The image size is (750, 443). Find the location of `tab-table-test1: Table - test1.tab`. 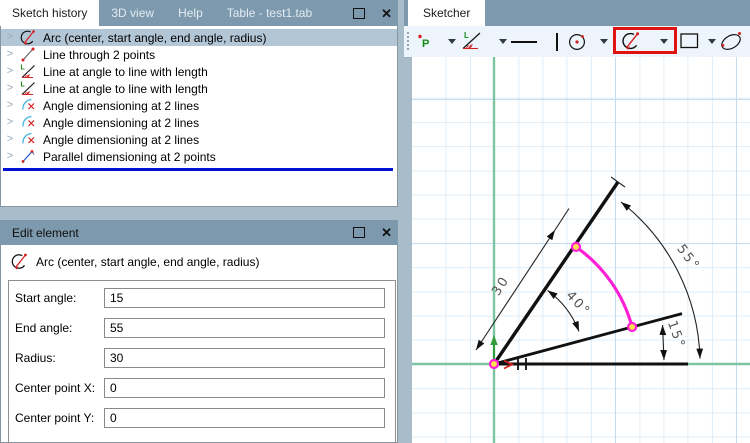

tab-table-test1: Table - test1.tab is located at coordinates (269, 13).